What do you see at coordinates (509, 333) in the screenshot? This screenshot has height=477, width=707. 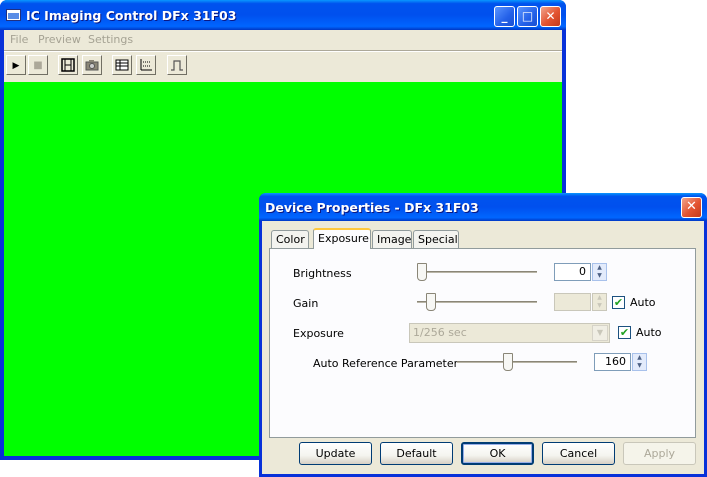 I see `exposure-combobox: 1/256 sec ▼` at bounding box center [509, 333].